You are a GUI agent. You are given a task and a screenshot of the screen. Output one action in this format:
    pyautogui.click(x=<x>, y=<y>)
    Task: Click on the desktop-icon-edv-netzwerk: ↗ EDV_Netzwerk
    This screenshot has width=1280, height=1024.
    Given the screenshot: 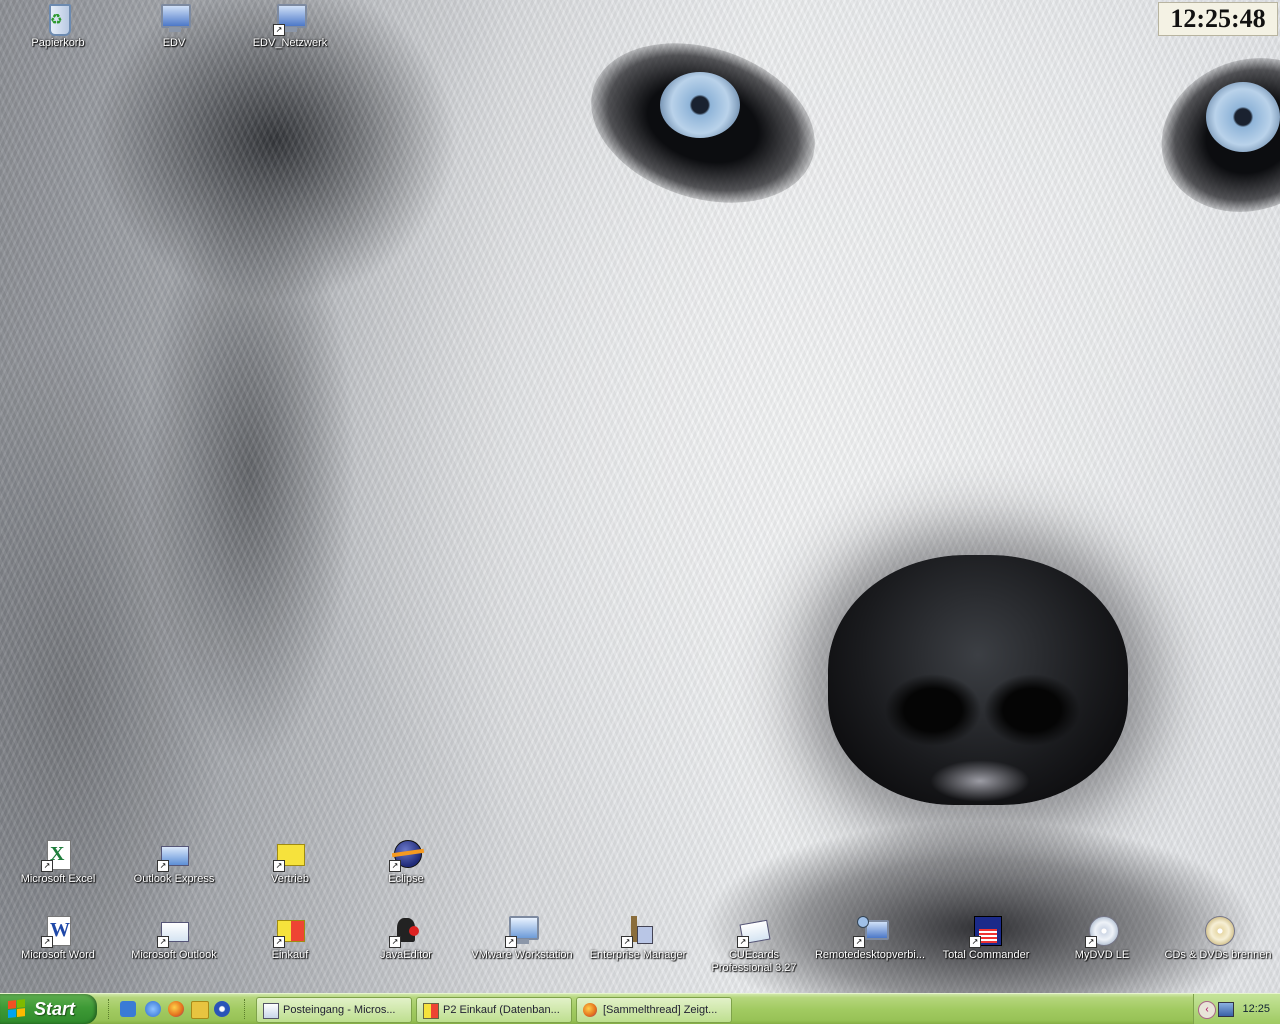 What is the action you would take?
    pyautogui.click(x=290, y=26)
    